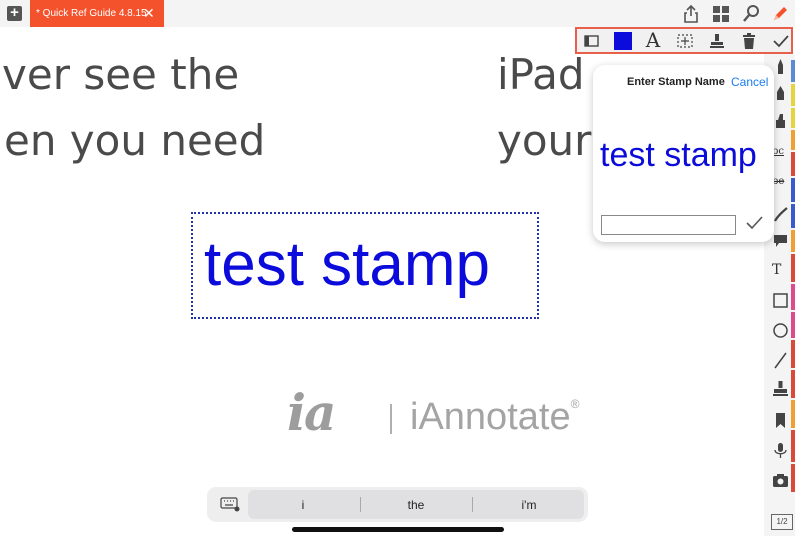 The height and width of the screenshot is (536, 795). I want to click on stamp-tool-icon, so click(780, 388).